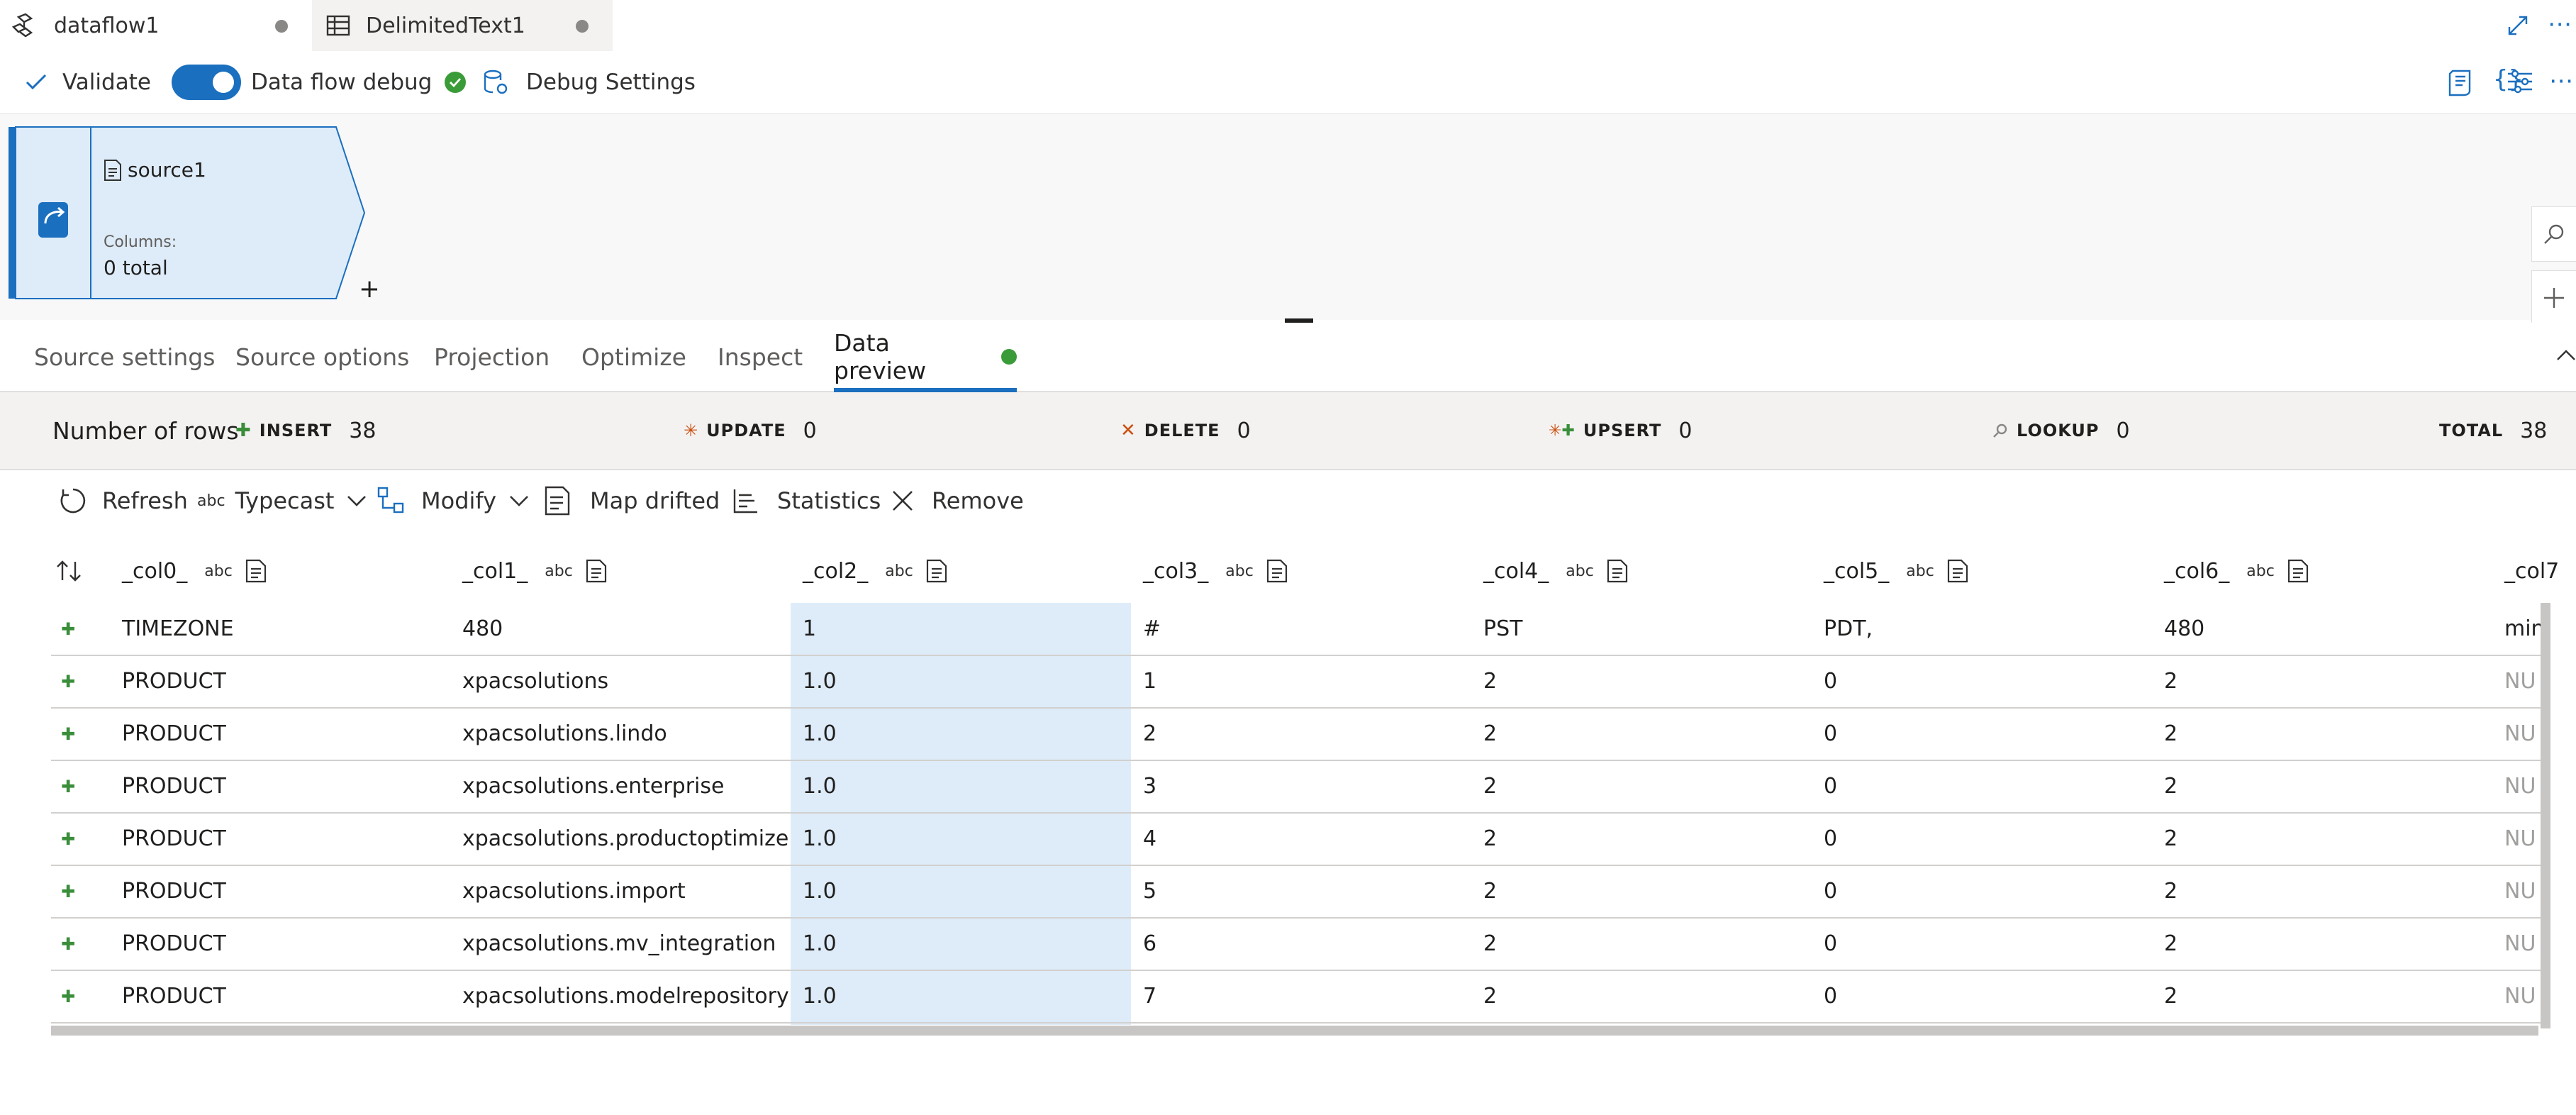 The image size is (2576, 1115). What do you see at coordinates (322, 357) in the screenshot?
I see `tab-source-options: Source options` at bounding box center [322, 357].